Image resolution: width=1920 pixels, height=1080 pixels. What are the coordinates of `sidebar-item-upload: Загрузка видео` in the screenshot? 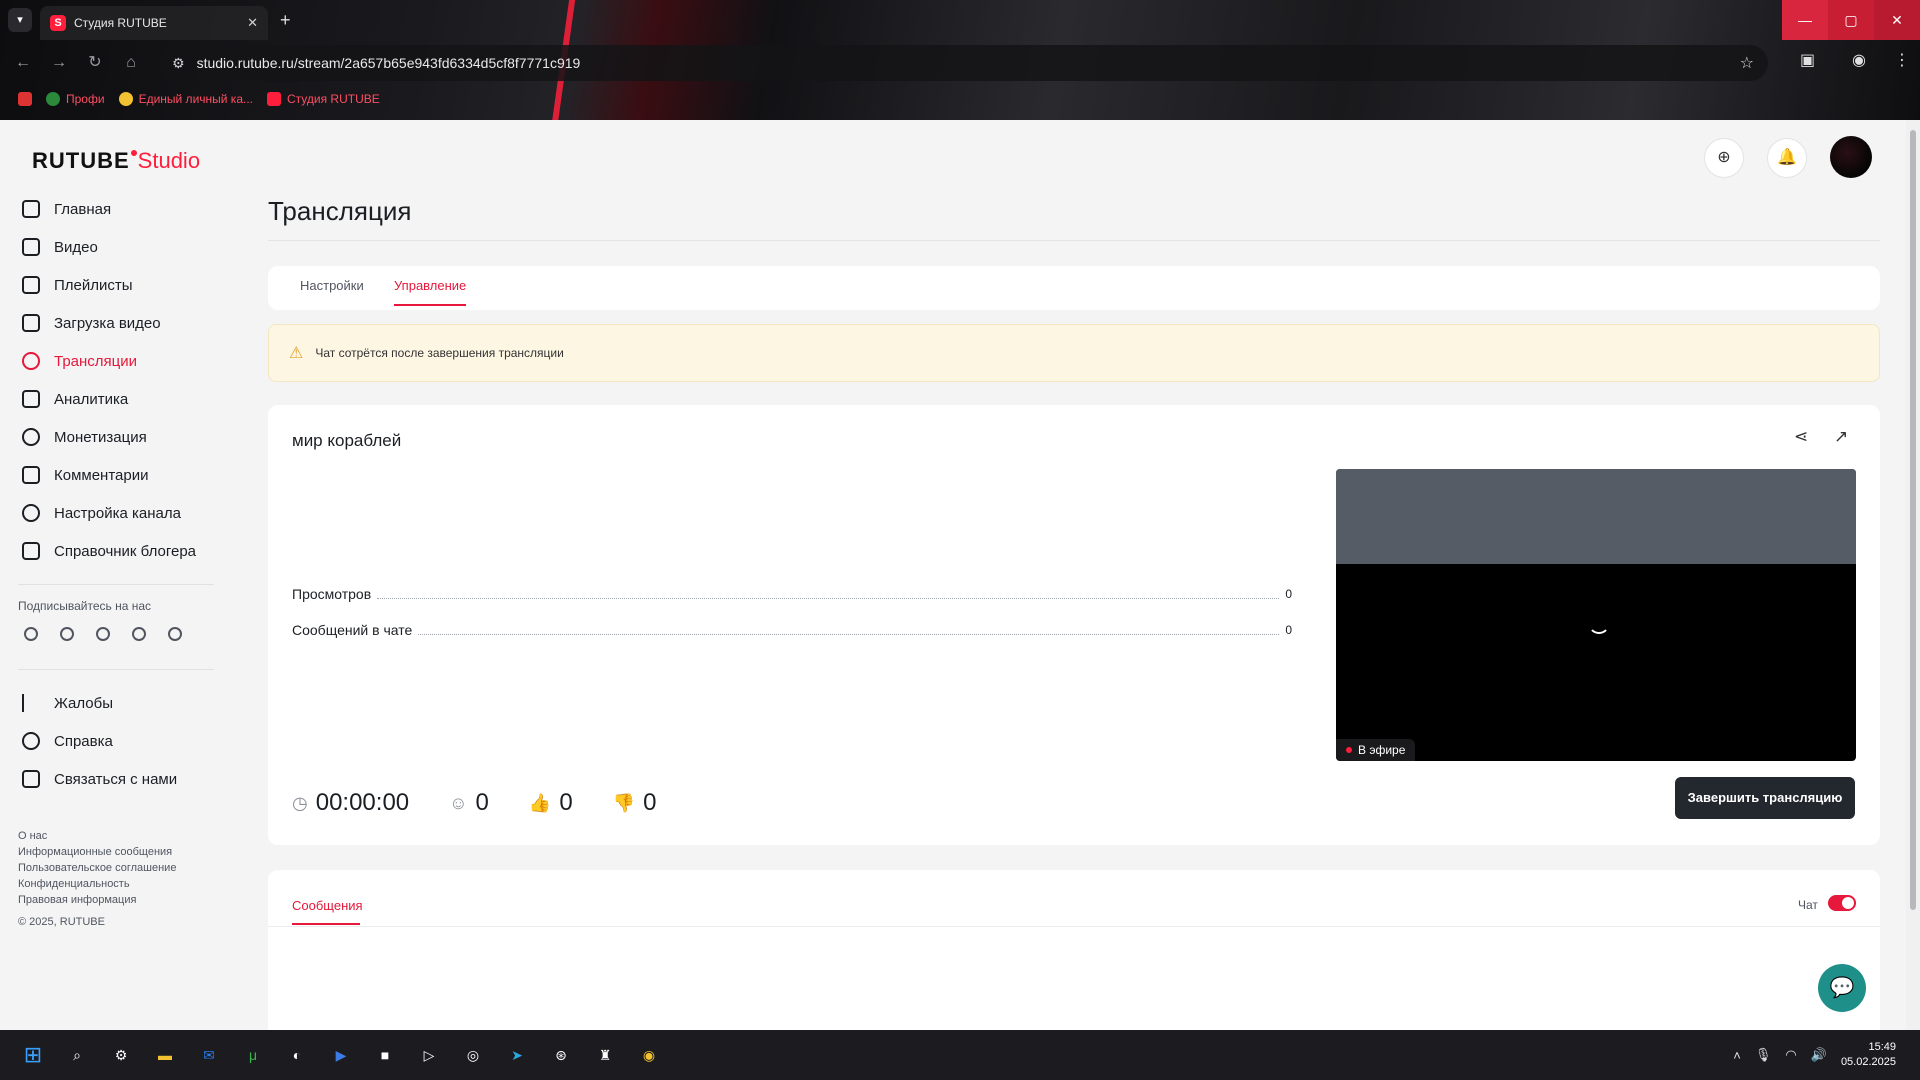 It's located at (110, 323).